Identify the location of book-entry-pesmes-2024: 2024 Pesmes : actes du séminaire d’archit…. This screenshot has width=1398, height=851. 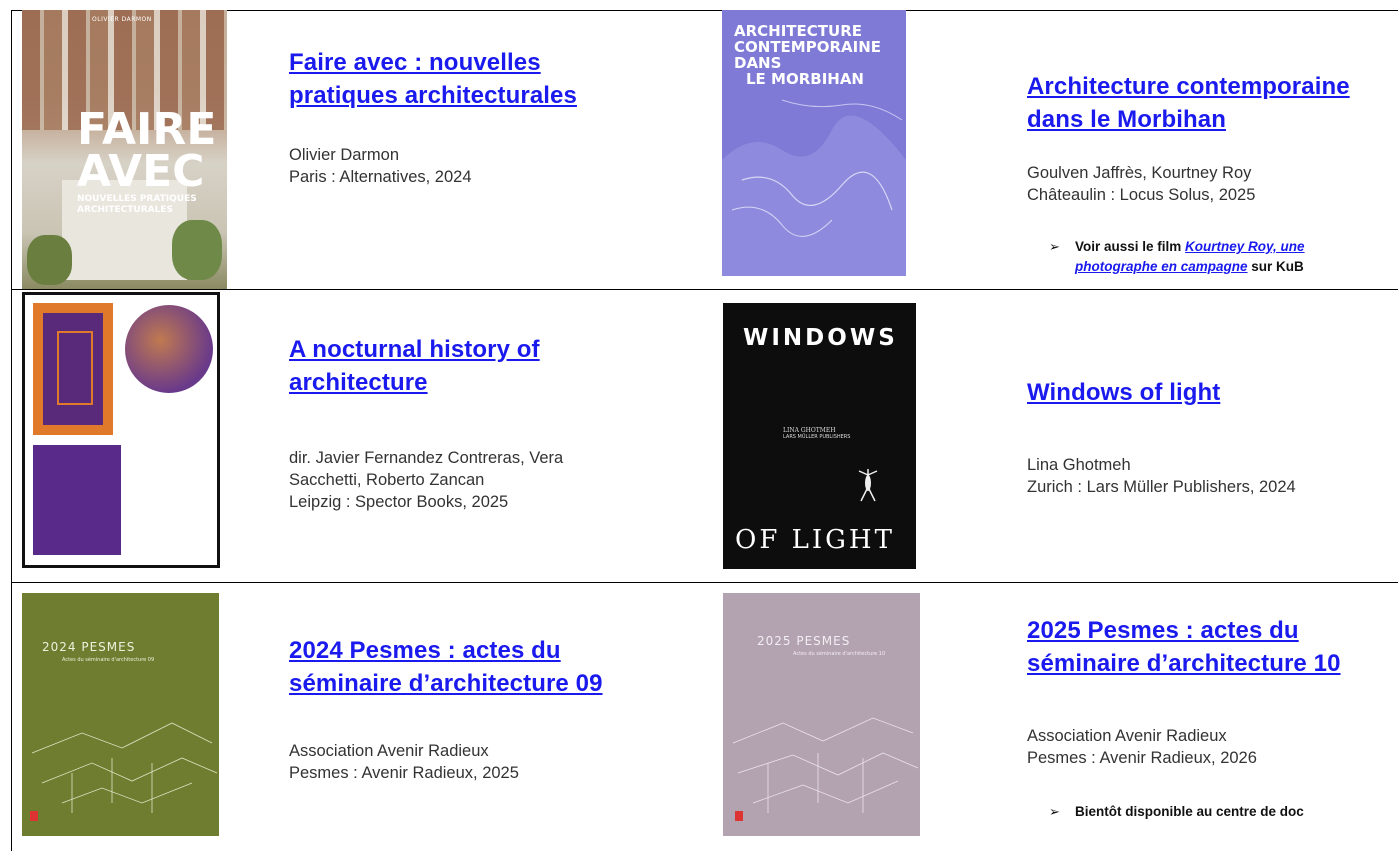
(494, 709).